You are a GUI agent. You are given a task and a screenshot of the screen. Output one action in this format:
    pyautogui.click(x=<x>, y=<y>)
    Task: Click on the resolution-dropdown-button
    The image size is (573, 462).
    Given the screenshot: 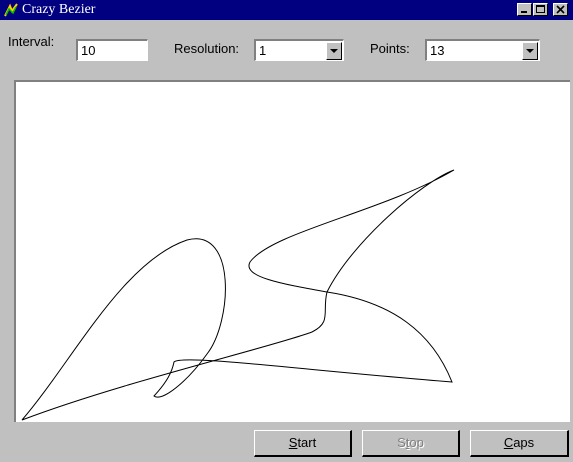 What is the action you would take?
    pyautogui.click(x=334, y=51)
    